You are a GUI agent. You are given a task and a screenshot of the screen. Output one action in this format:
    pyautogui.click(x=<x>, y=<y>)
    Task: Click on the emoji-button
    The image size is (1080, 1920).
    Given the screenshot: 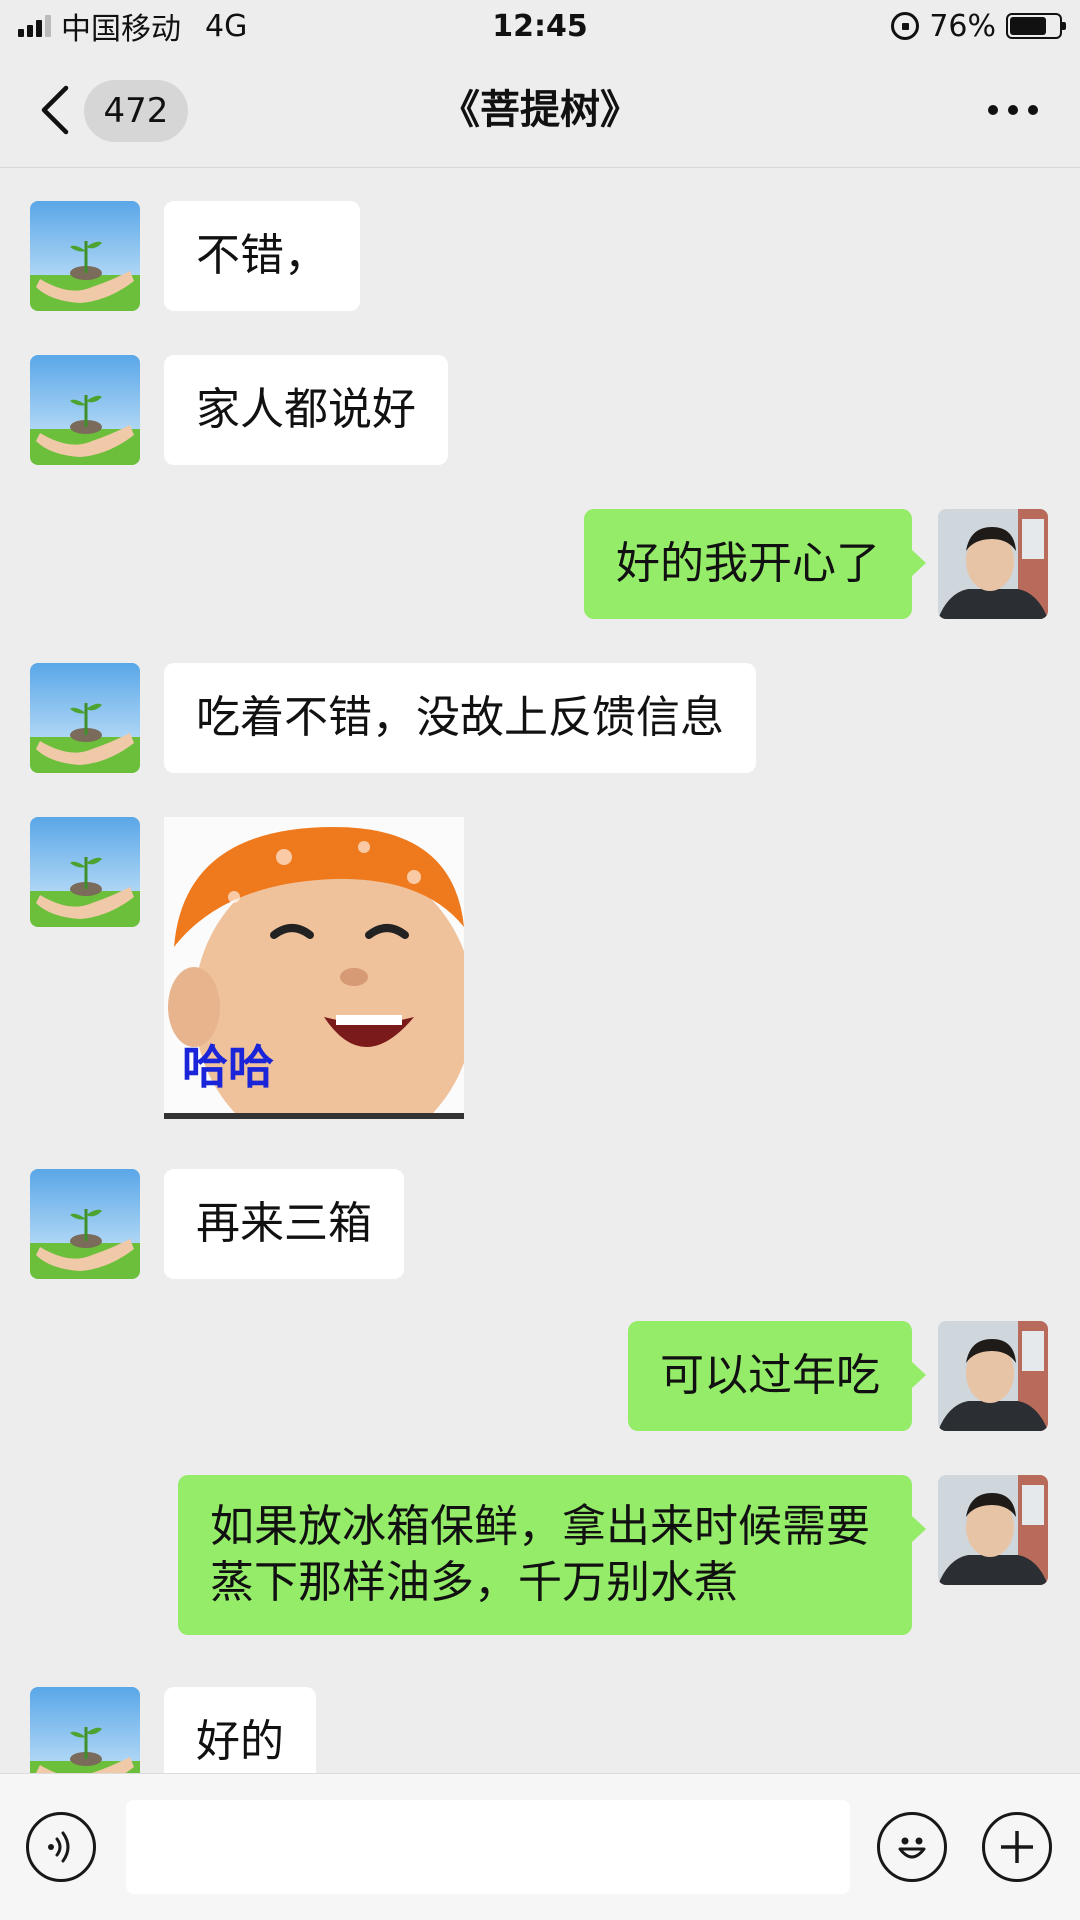 What is the action you would take?
    pyautogui.click(x=912, y=1847)
    